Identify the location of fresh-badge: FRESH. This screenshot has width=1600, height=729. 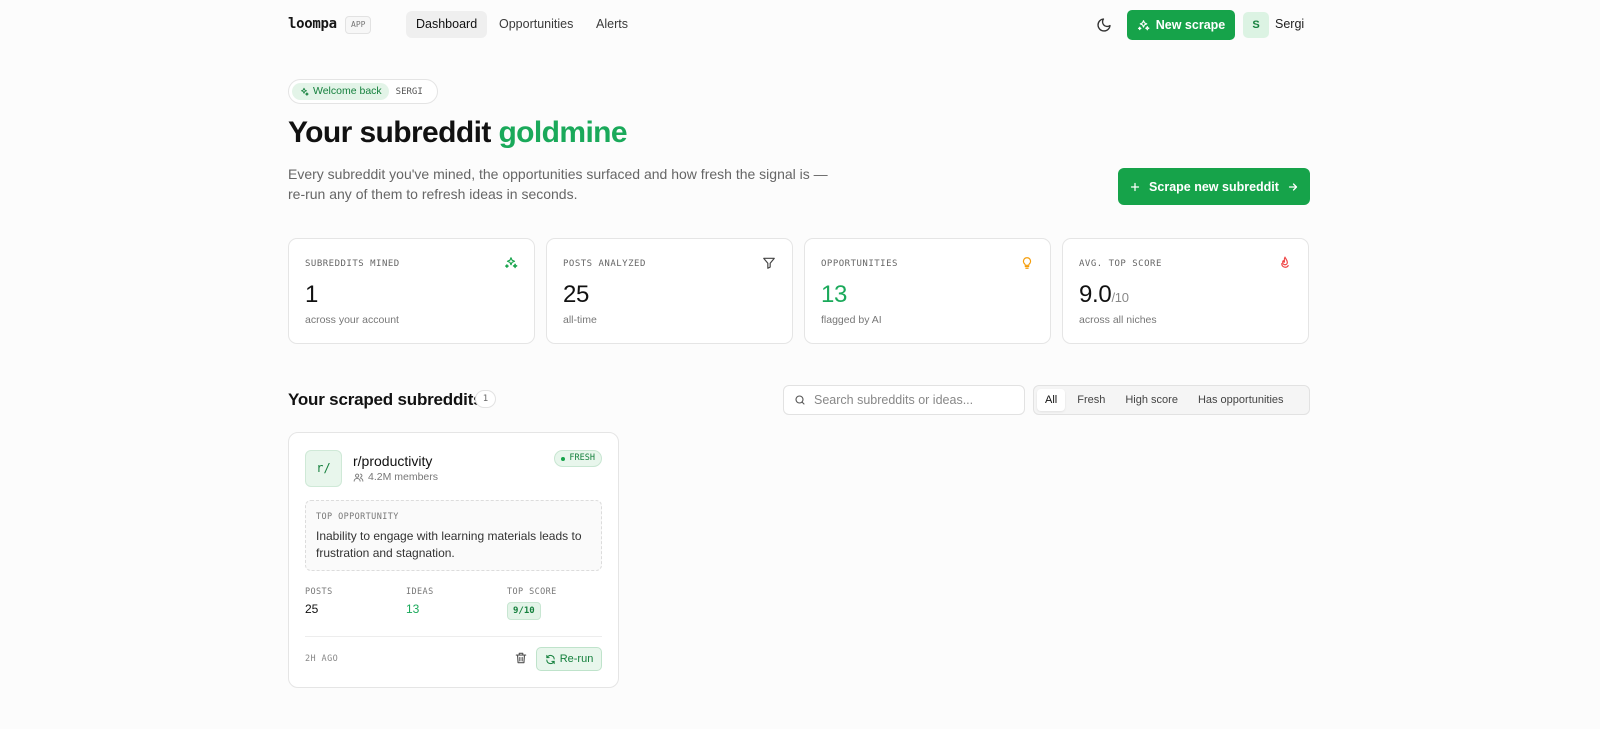
(578, 458).